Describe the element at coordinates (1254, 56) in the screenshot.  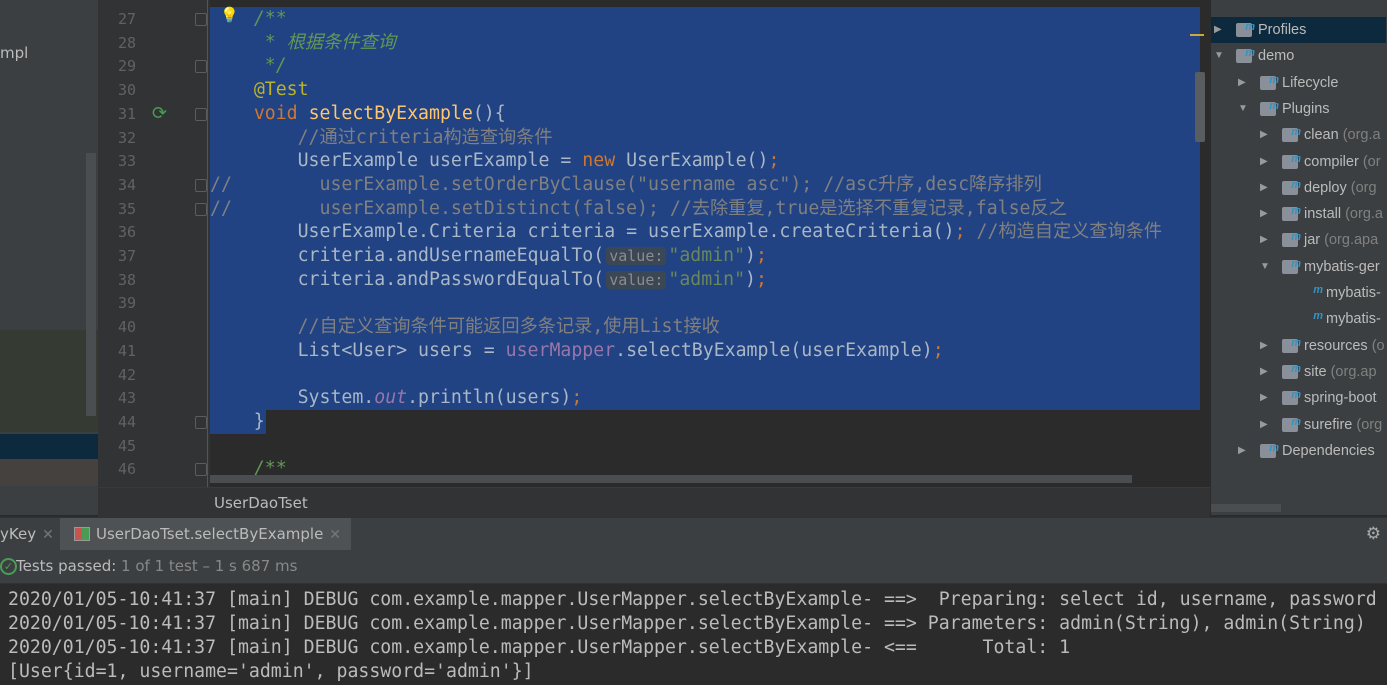
I see `maven-tree-item: ▼ m demo` at that location.